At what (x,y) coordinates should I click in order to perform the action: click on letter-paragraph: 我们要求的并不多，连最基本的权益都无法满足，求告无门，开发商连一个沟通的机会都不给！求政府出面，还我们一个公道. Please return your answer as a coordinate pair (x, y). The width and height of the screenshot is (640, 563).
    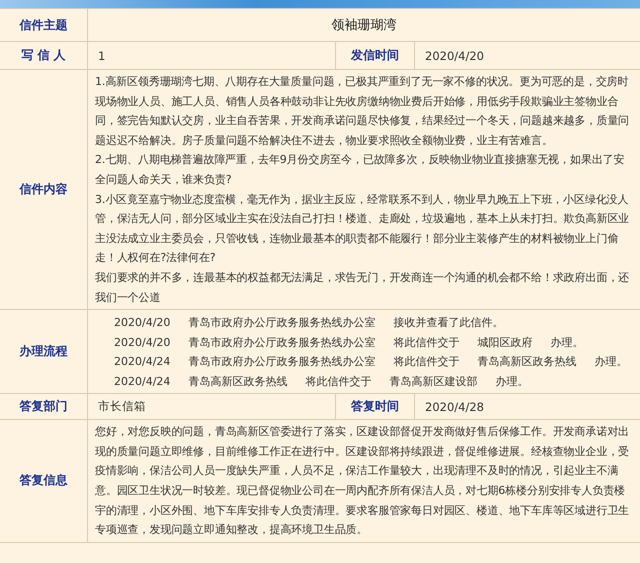
    Looking at the image, I should click on (362, 288).